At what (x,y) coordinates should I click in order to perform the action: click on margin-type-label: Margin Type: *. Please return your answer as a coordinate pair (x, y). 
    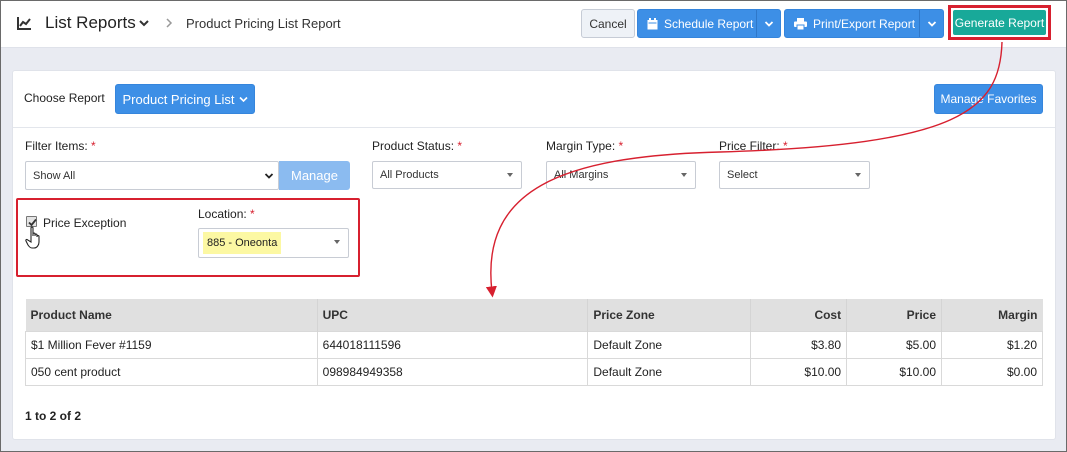
    Looking at the image, I should click on (585, 146).